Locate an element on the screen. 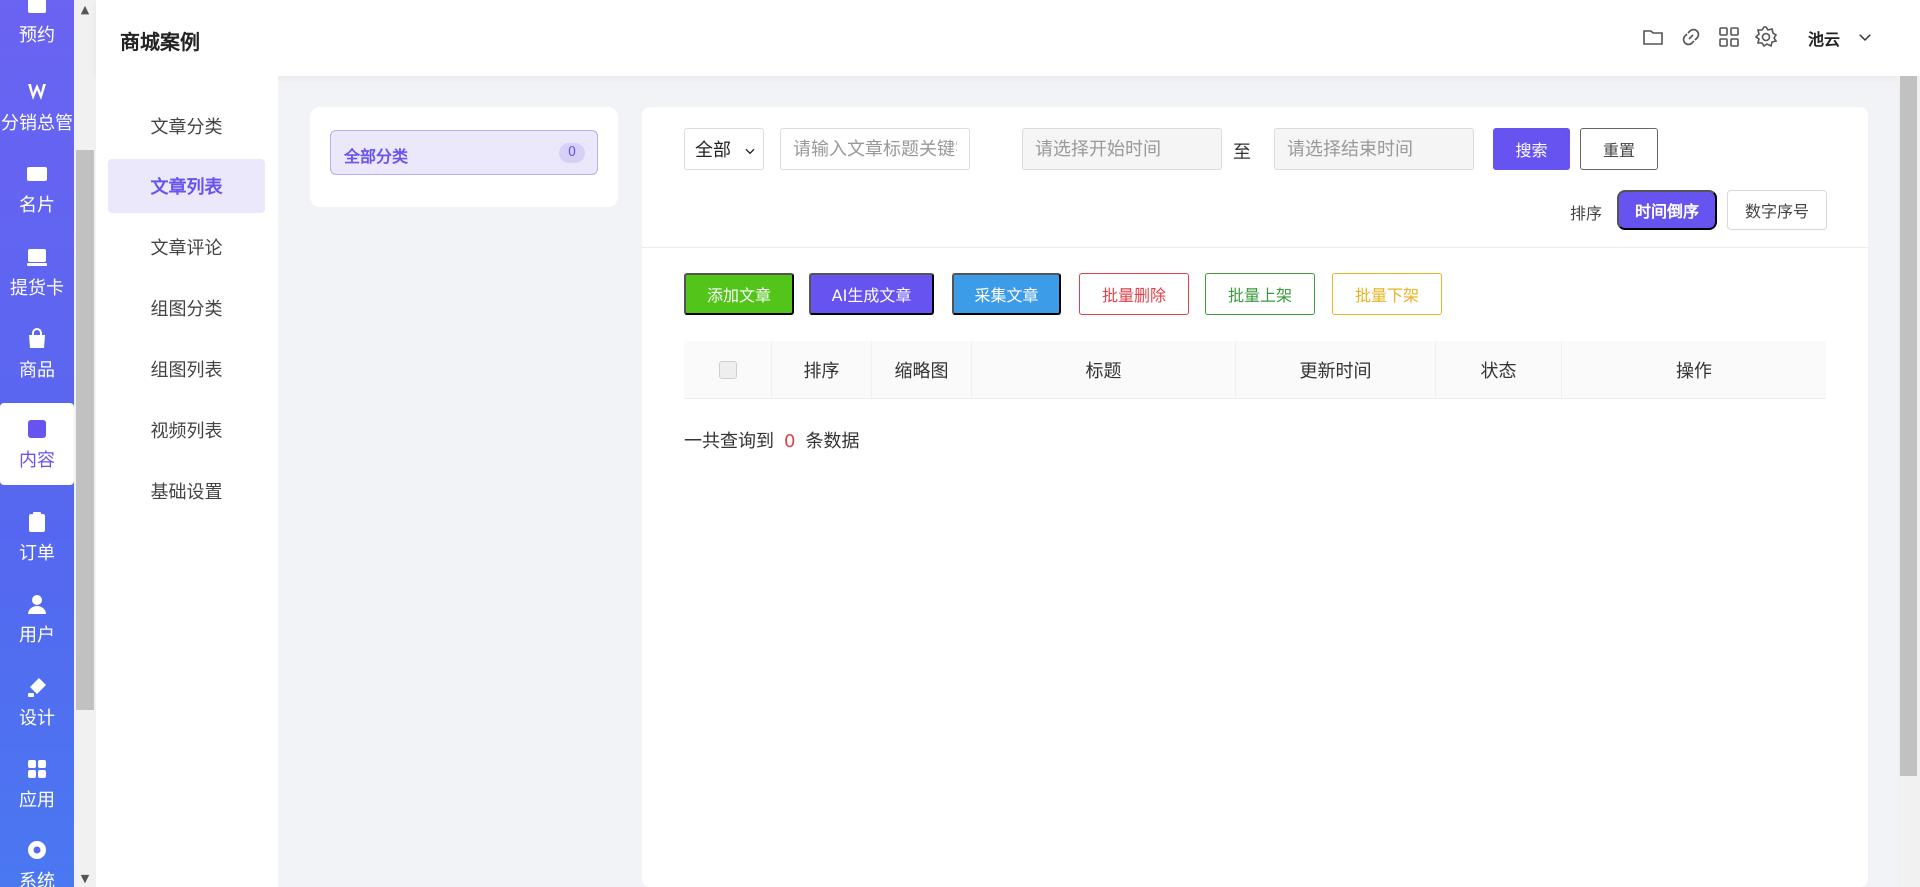 Image resolution: width=1920 pixels, height=887 pixels. status-select-value: 全部 is located at coordinates (713, 150).